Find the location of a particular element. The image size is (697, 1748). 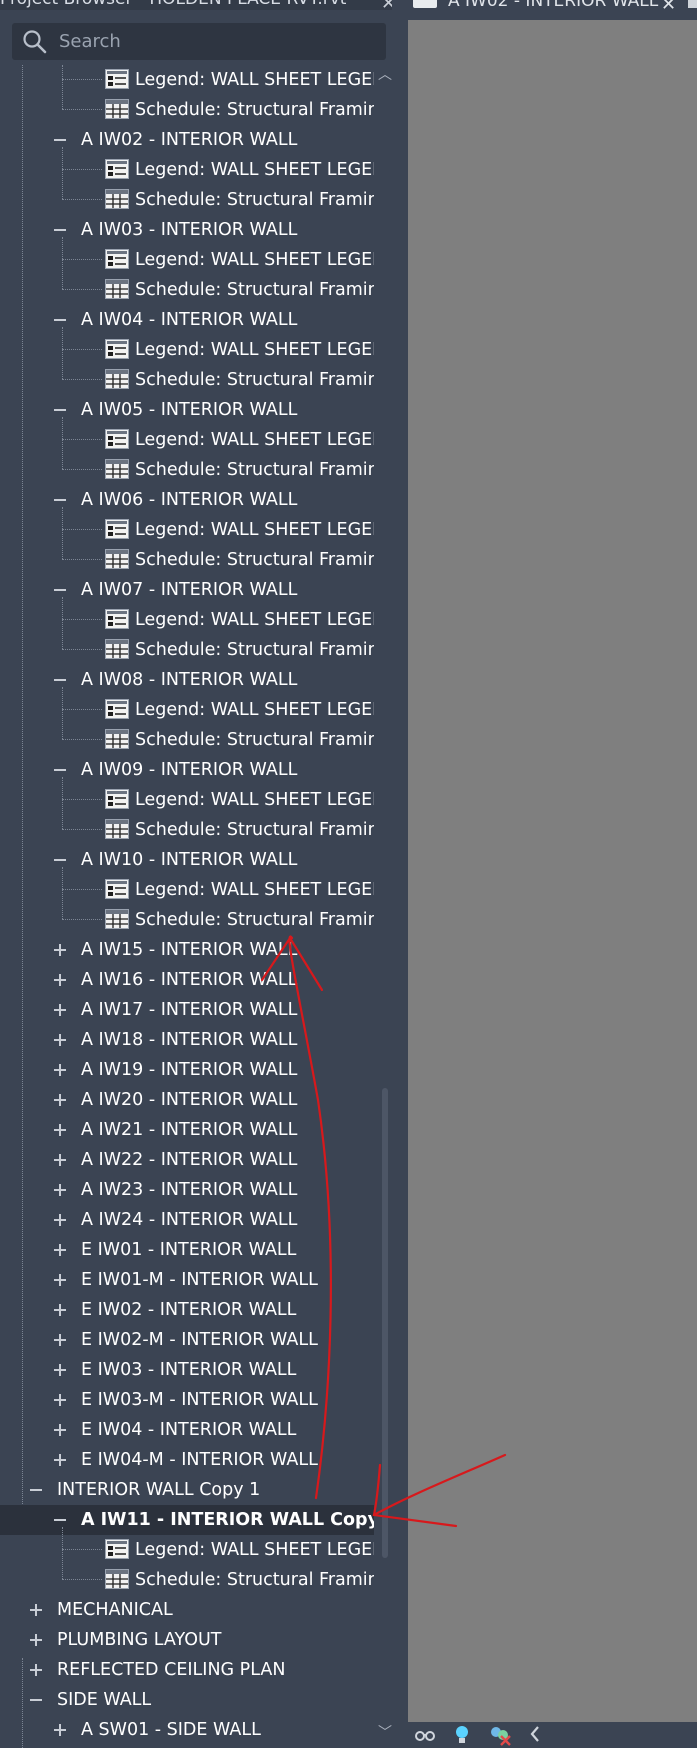

hide-elements-icon is located at coordinates (501, 1735).